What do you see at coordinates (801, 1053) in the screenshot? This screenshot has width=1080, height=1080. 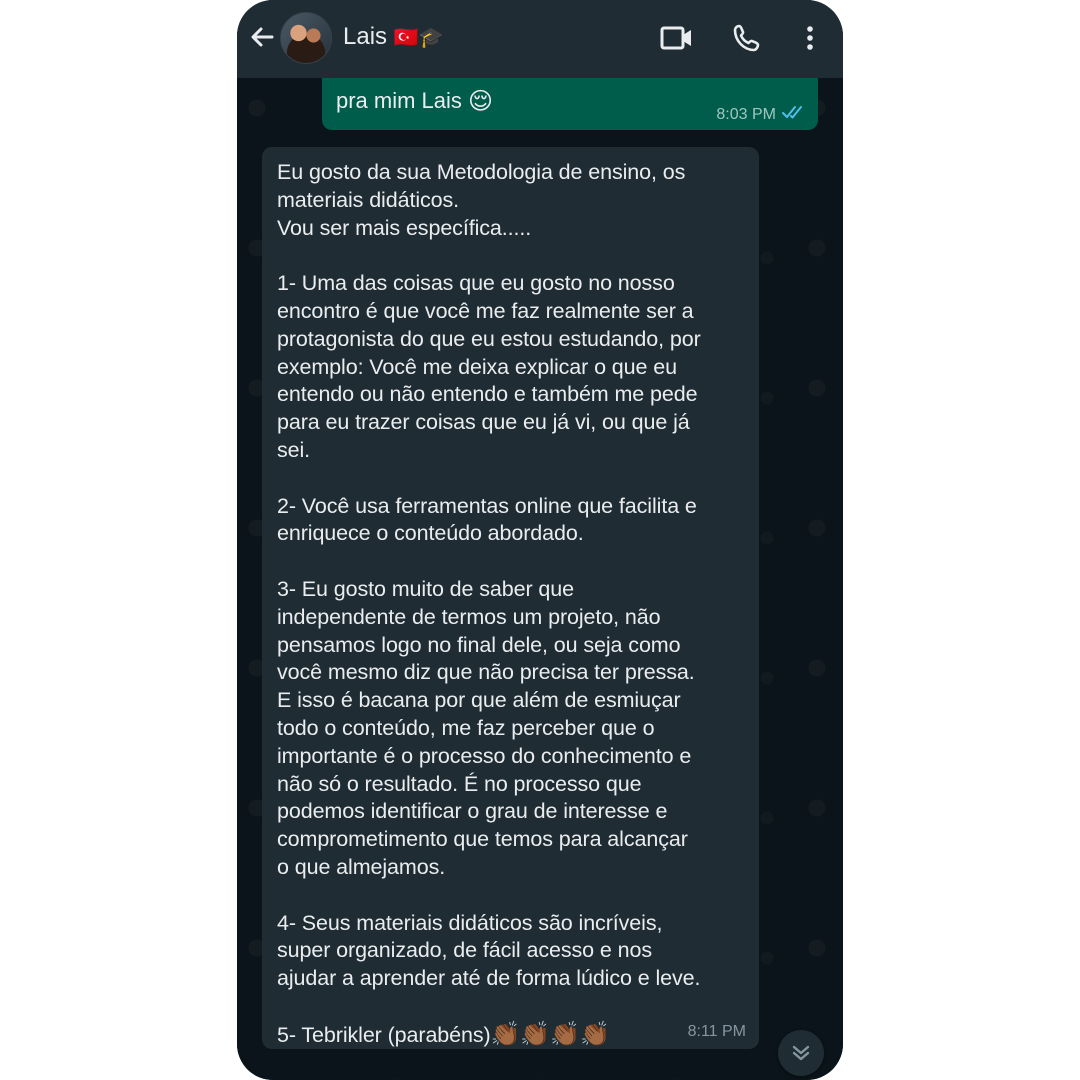 I see `double-chevron-down-icon` at bounding box center [801, 1053].